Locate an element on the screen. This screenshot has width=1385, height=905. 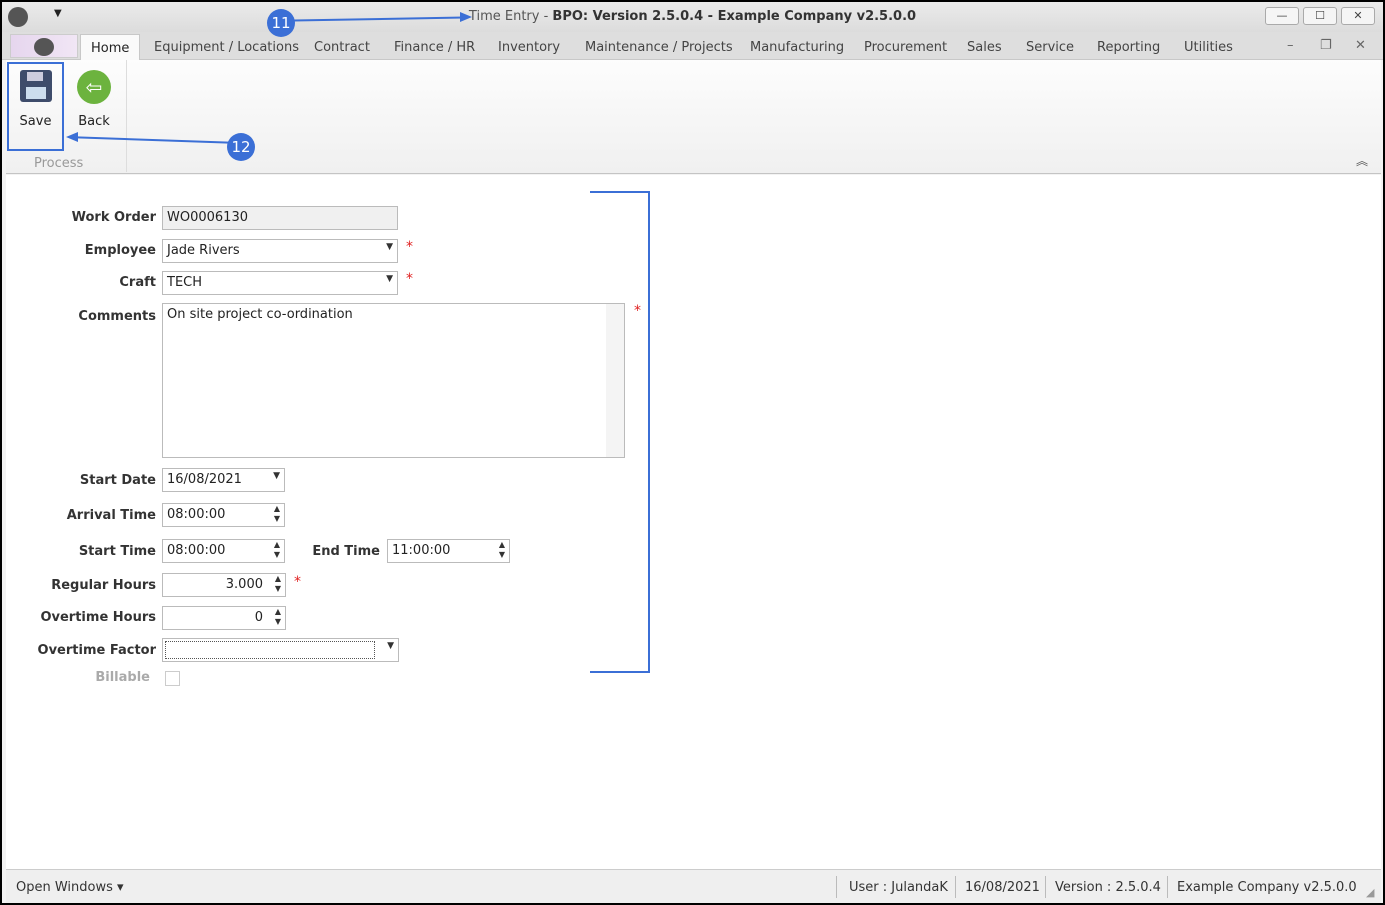
annotation-11: 11 is located at coordinates (281, 23).